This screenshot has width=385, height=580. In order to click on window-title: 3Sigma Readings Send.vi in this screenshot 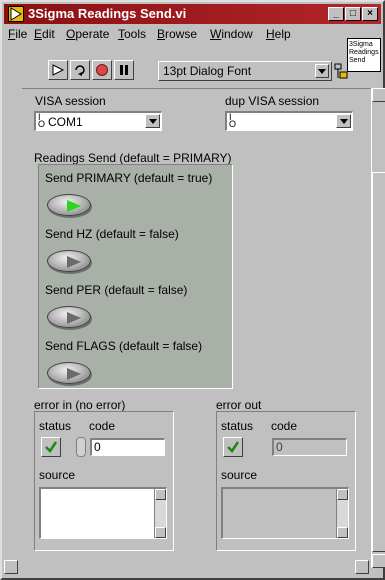, I will do `click(107, 13)`.